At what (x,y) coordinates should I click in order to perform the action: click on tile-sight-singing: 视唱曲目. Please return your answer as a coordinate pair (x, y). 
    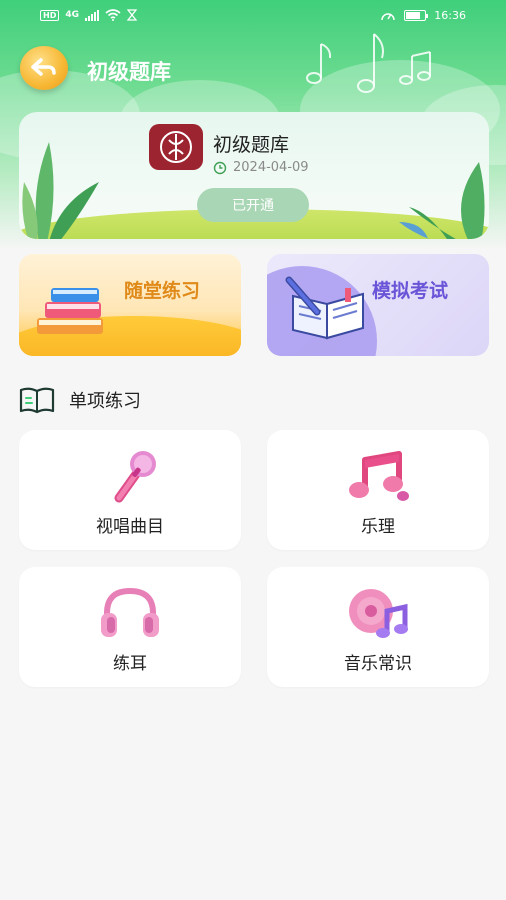
    Looking at the image, I should click on (130, 490).